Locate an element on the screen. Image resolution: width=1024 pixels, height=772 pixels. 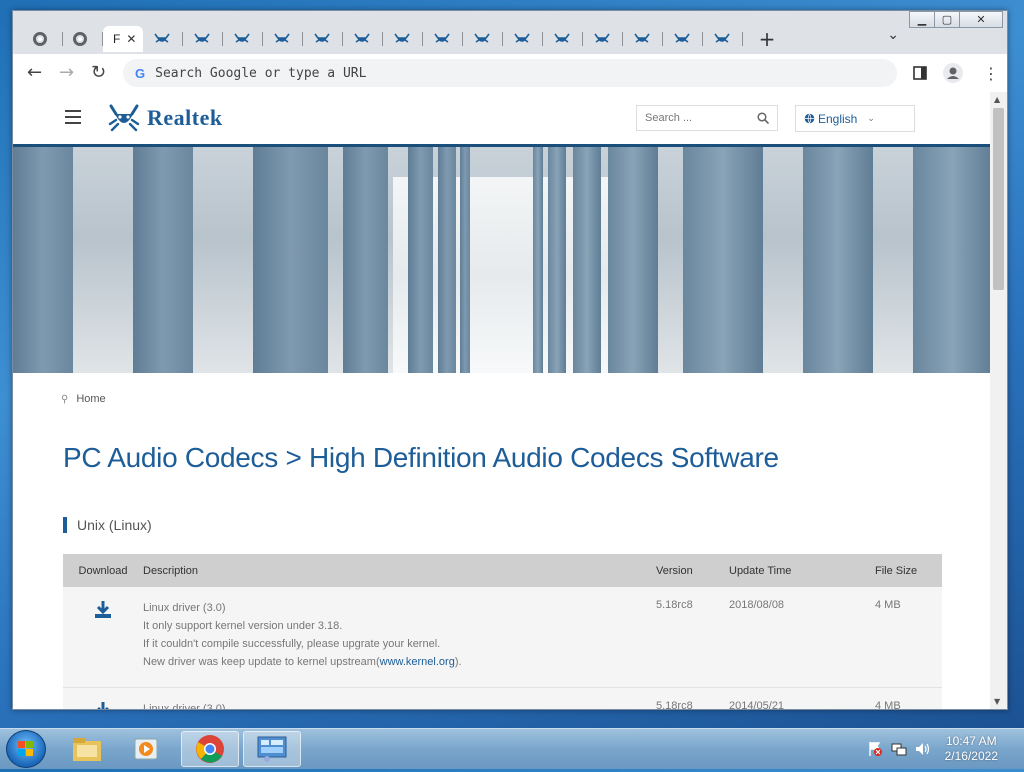
folder-icon is located at coordinates (87, 749).